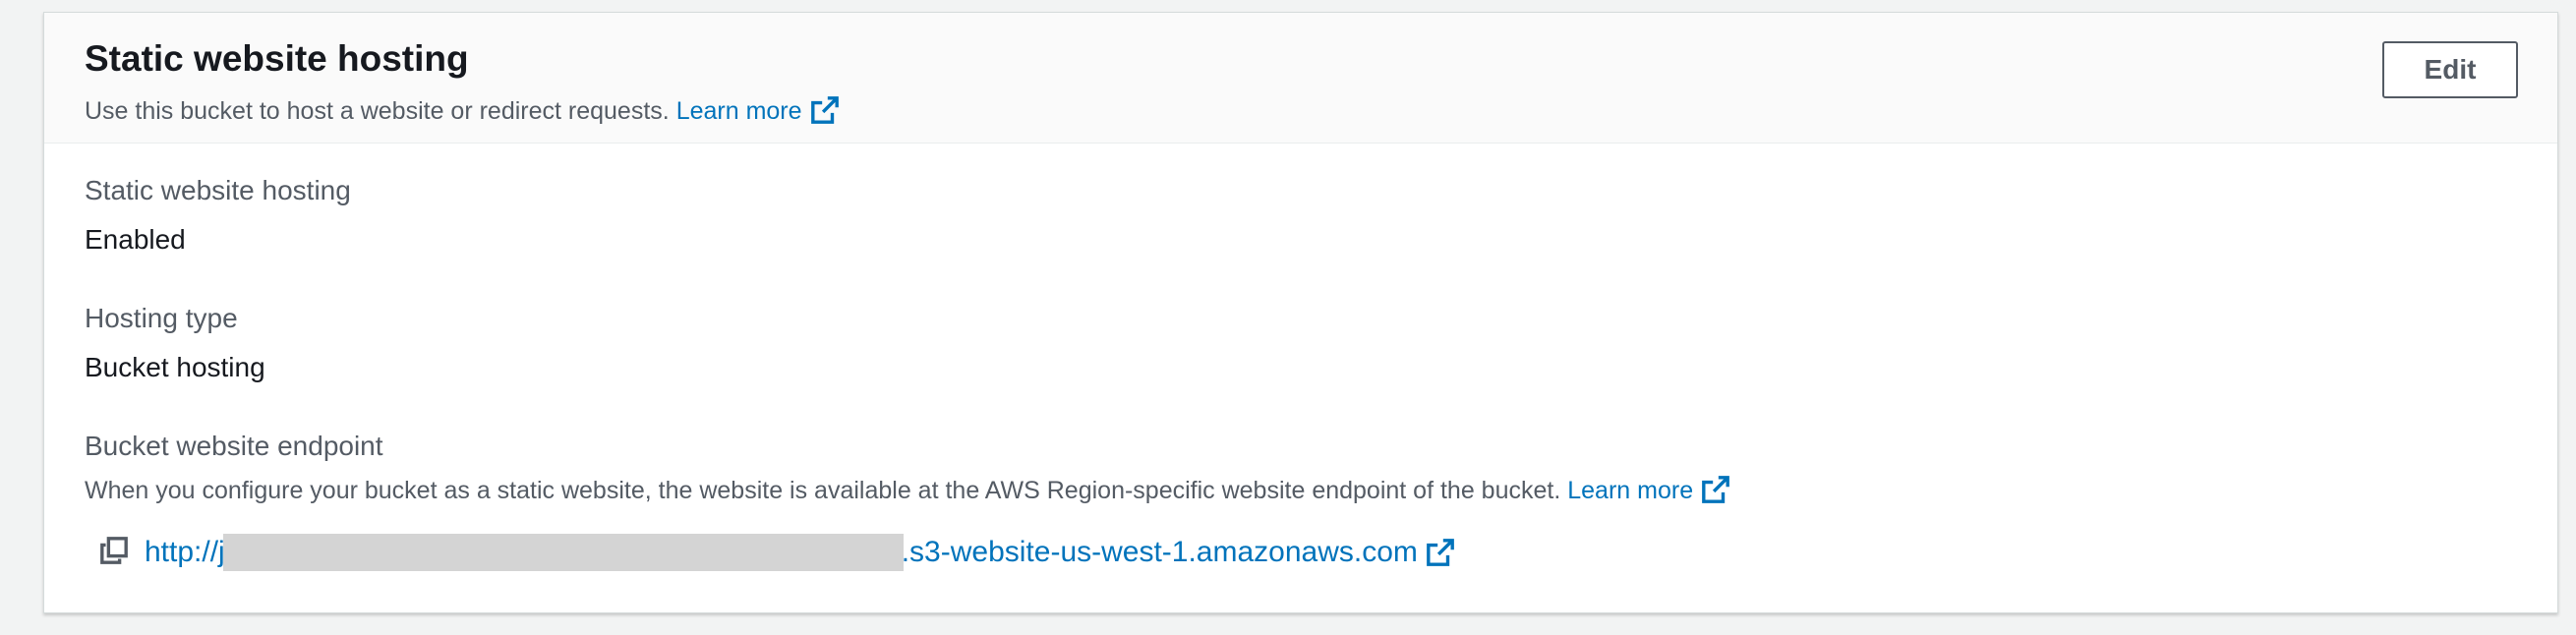 The image size is (2576, 635). Describe the element at coordinates (2450, 69) in the screenshot. I see `edit-button: Edit` at that location.